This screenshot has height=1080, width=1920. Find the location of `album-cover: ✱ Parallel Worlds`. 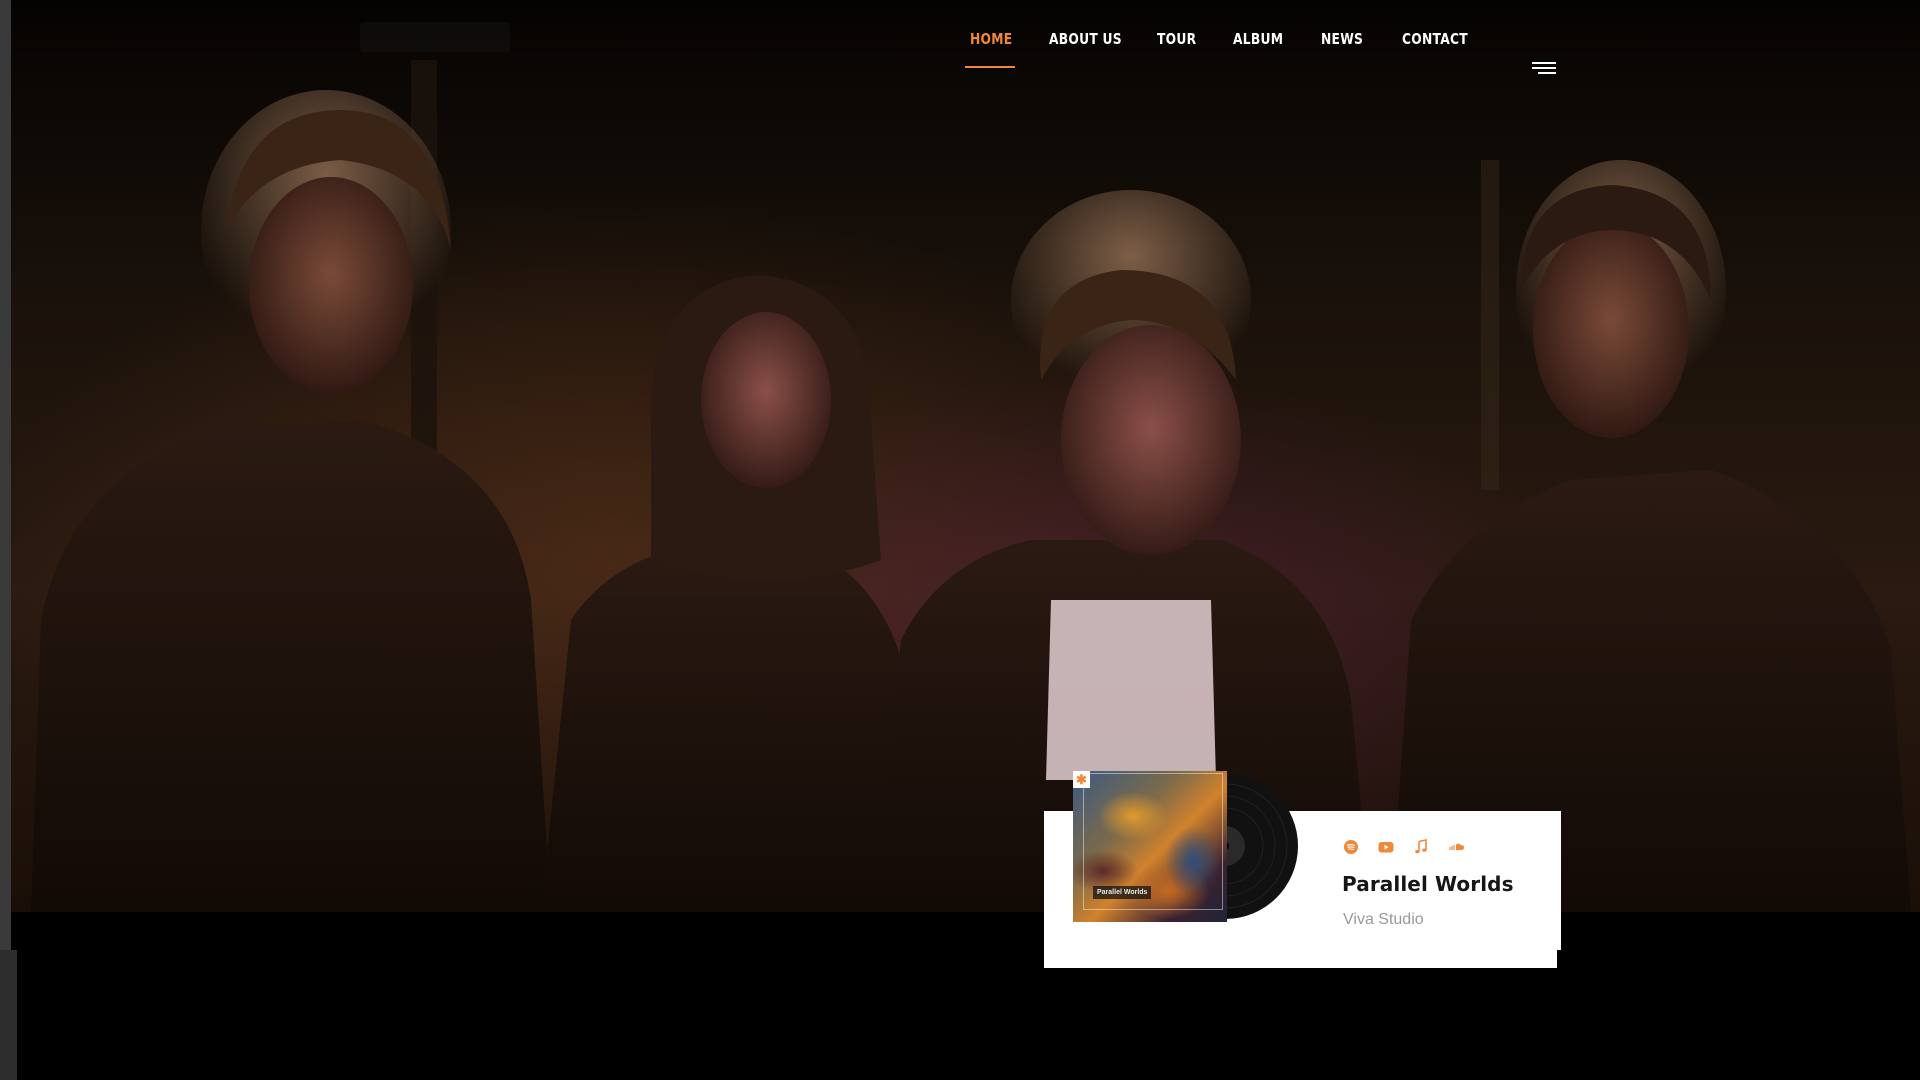

album-cover: ✱ Parallel Worlds is located at coordinates (1150, 846).